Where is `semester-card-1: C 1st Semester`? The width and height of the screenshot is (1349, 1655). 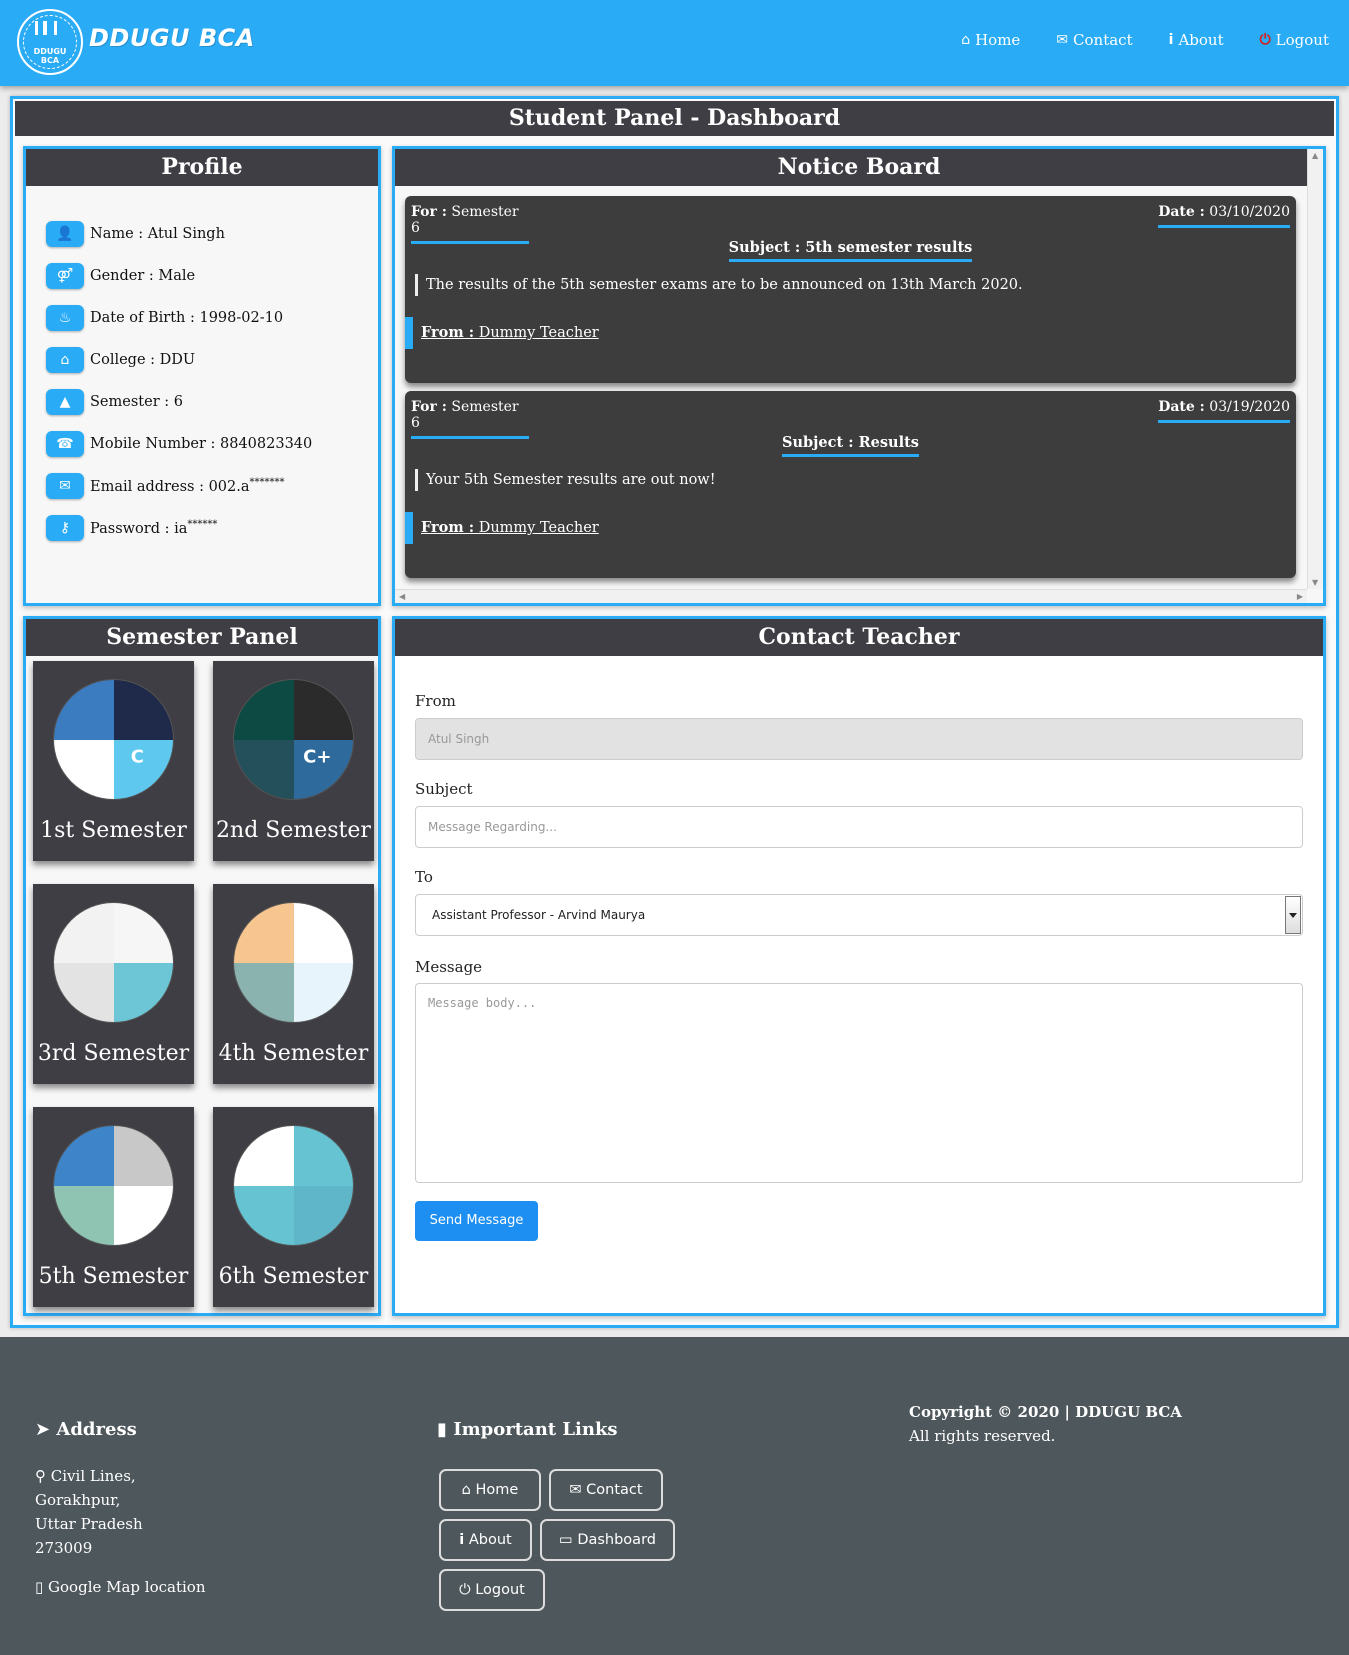 semester-card-1: C 1st Semester is located at coordinates (113, 761).